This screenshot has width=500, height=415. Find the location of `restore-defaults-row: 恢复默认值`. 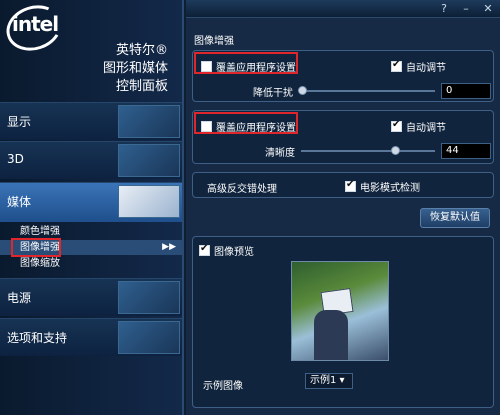

restore-defaults-row: 恢复默认值 is located at coordinates (343, 218).